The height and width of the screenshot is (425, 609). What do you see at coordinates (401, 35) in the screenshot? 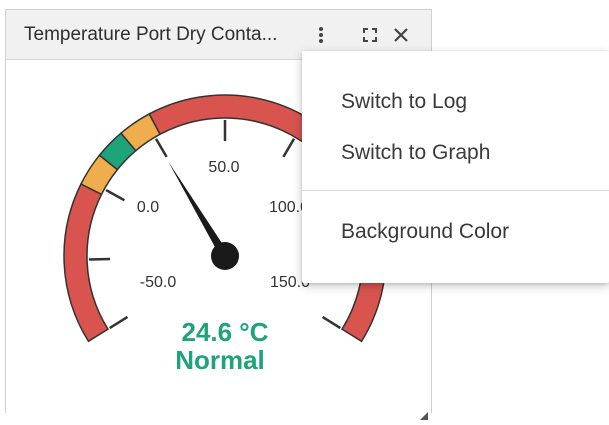
I see `close-icon` at bounding box center [401, 35].